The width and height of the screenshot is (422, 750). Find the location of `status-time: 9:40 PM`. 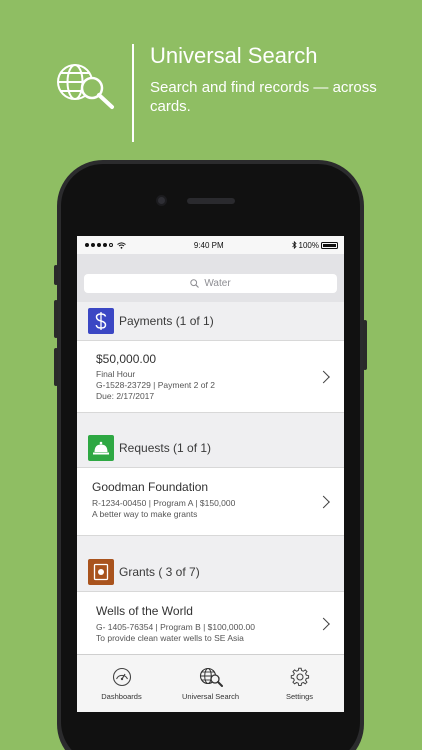

status-time: 9:40 PM is located at coordinates (208, 245).